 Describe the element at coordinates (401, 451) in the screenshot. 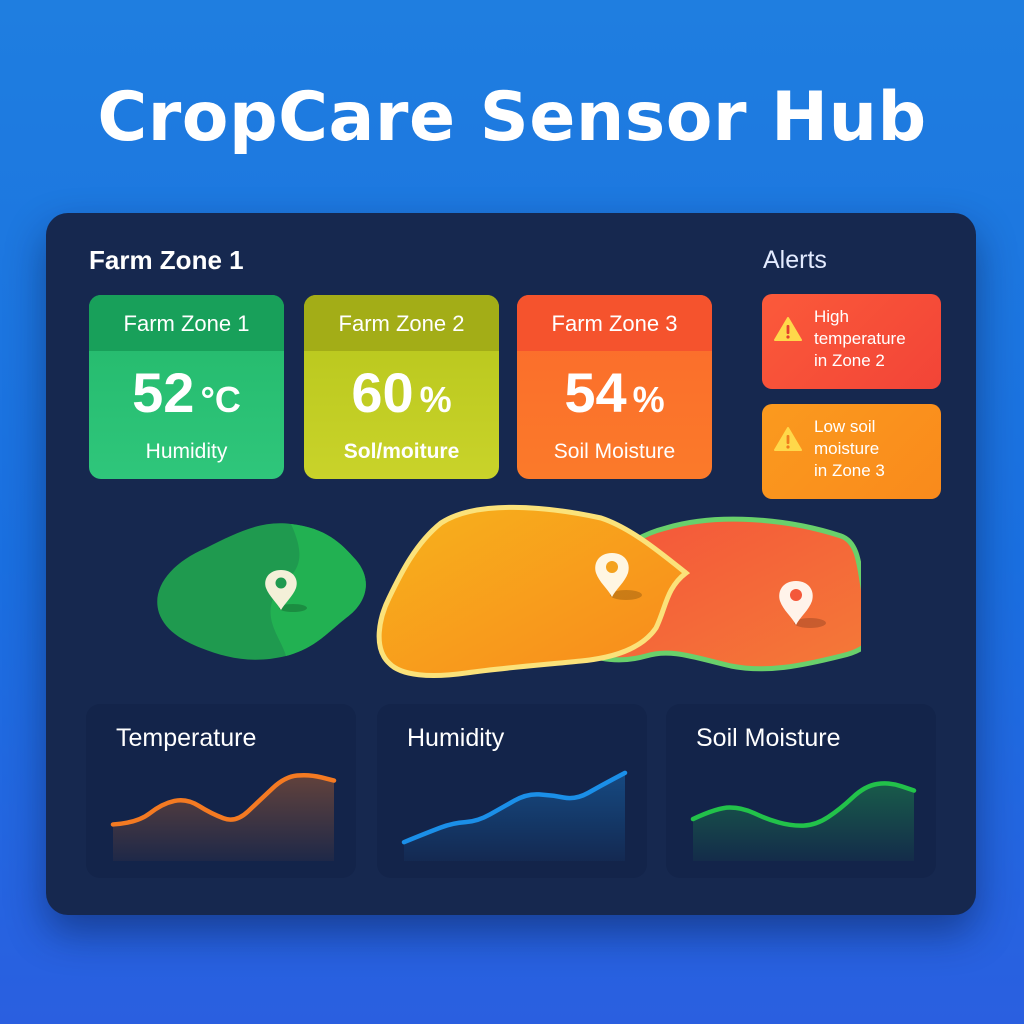

I see `zone-card-label: Sol/moiture` at that location.